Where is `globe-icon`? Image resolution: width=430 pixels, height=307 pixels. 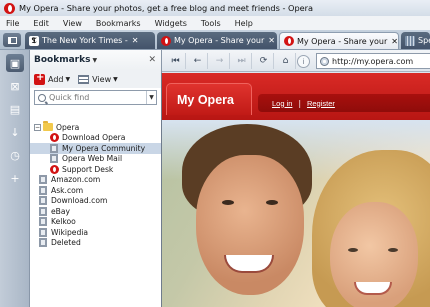 globe-icon is located at coordinates (324, 61).